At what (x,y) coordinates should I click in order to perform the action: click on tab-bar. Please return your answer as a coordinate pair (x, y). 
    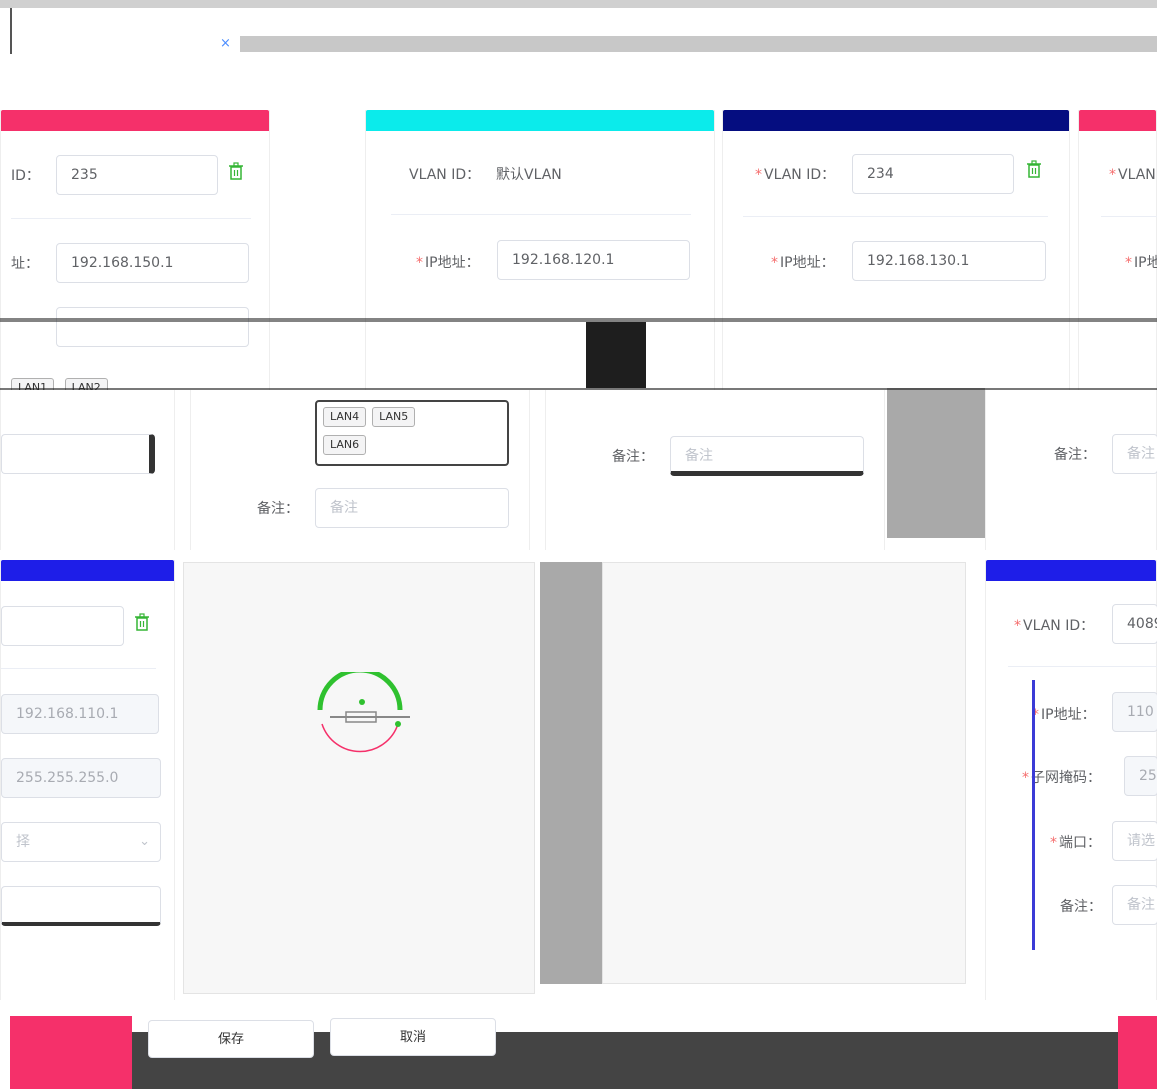
    Looking at the image, I should click on (698, 44).